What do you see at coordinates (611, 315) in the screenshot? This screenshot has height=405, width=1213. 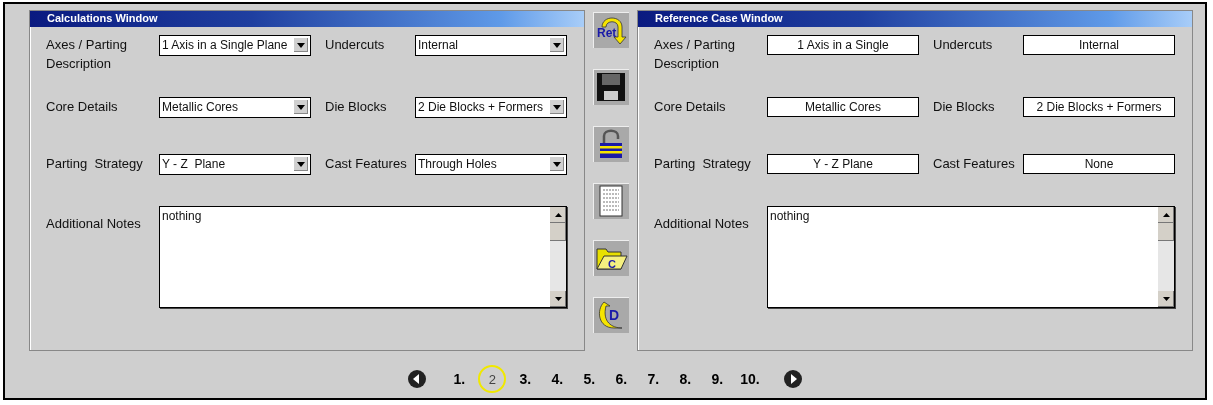 I see `toolbar-button: D` at bounding box center [611, 315].